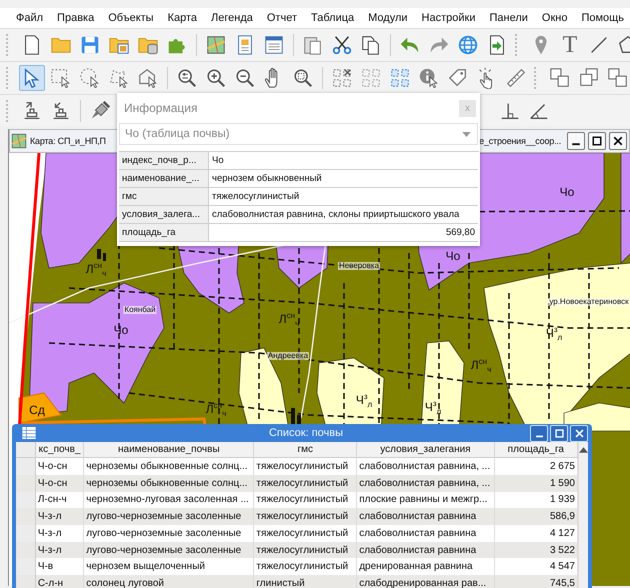  Describe the element at coordinates (333, 18) in the screenshot. I see `menu-item: Таблица` at that location.